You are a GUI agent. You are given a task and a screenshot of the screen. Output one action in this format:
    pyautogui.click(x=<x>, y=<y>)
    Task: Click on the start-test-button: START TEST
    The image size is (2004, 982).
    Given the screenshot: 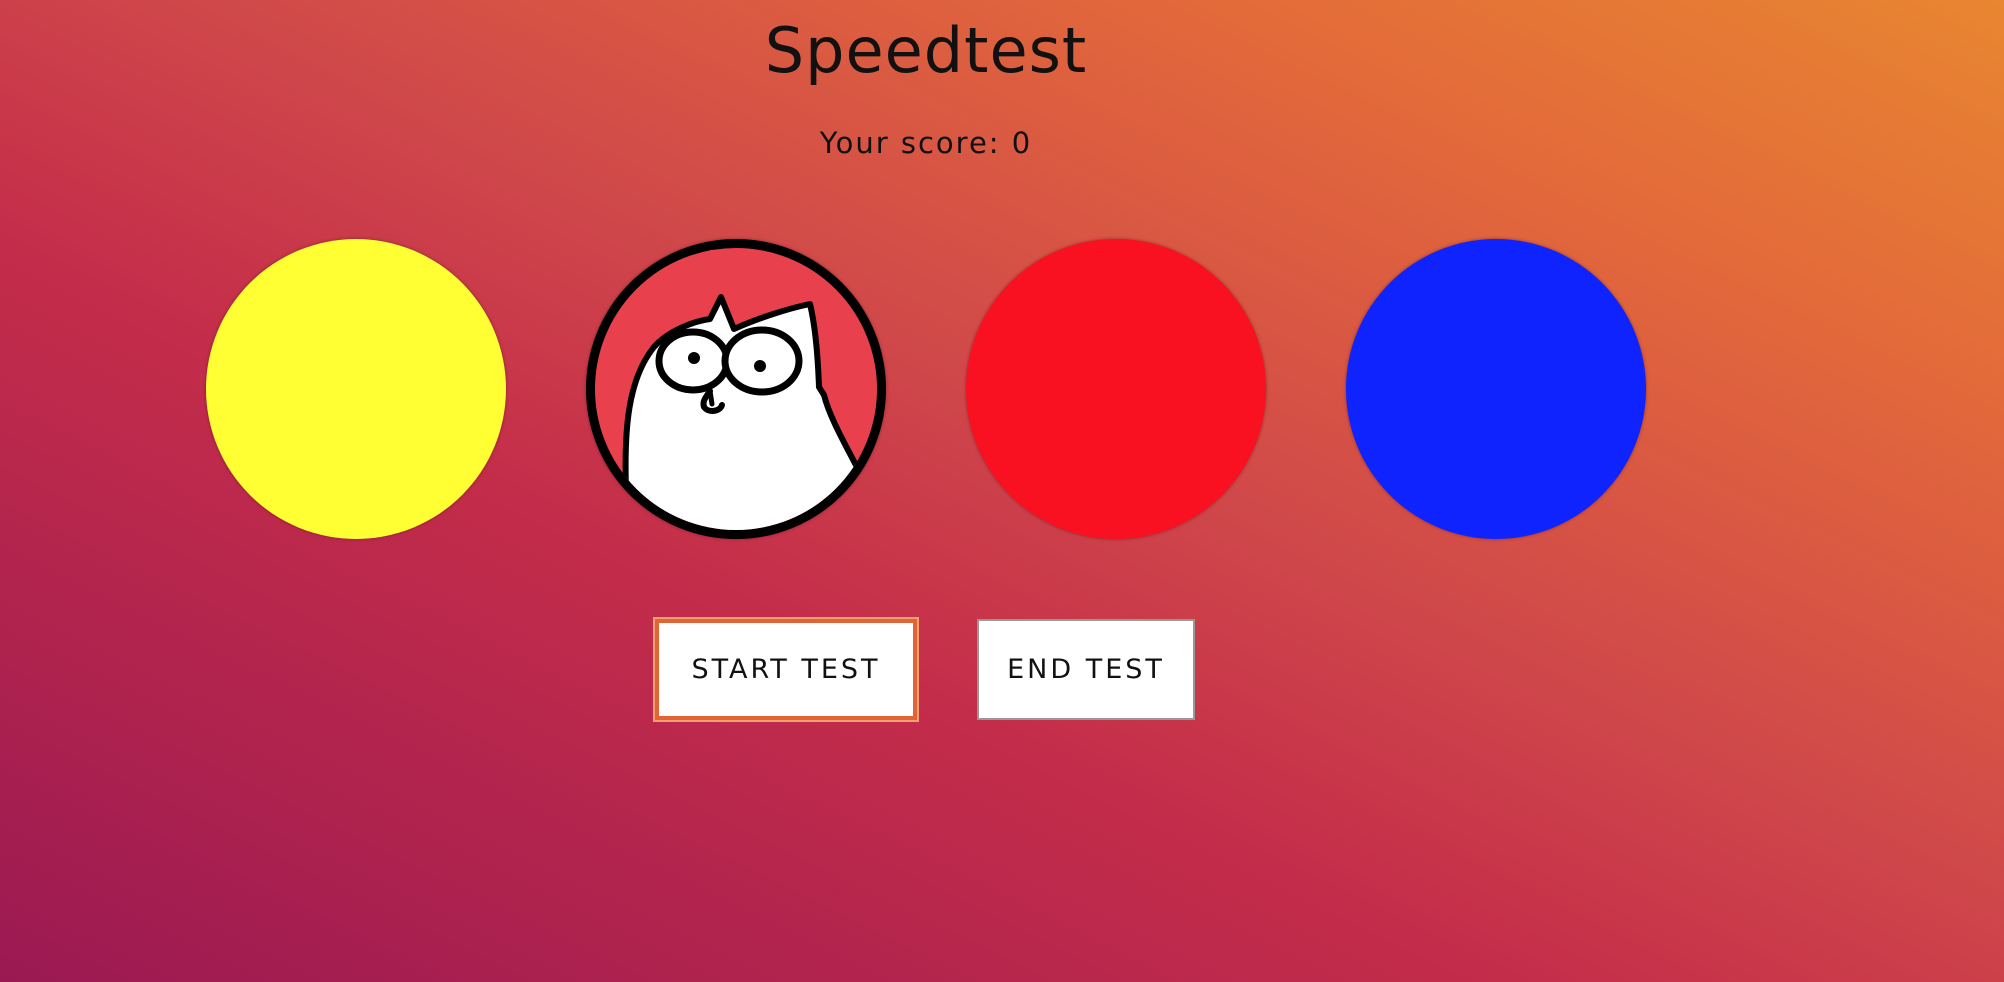 What is the action you would take?
    pyautogui.click(x=786, y=669)
    